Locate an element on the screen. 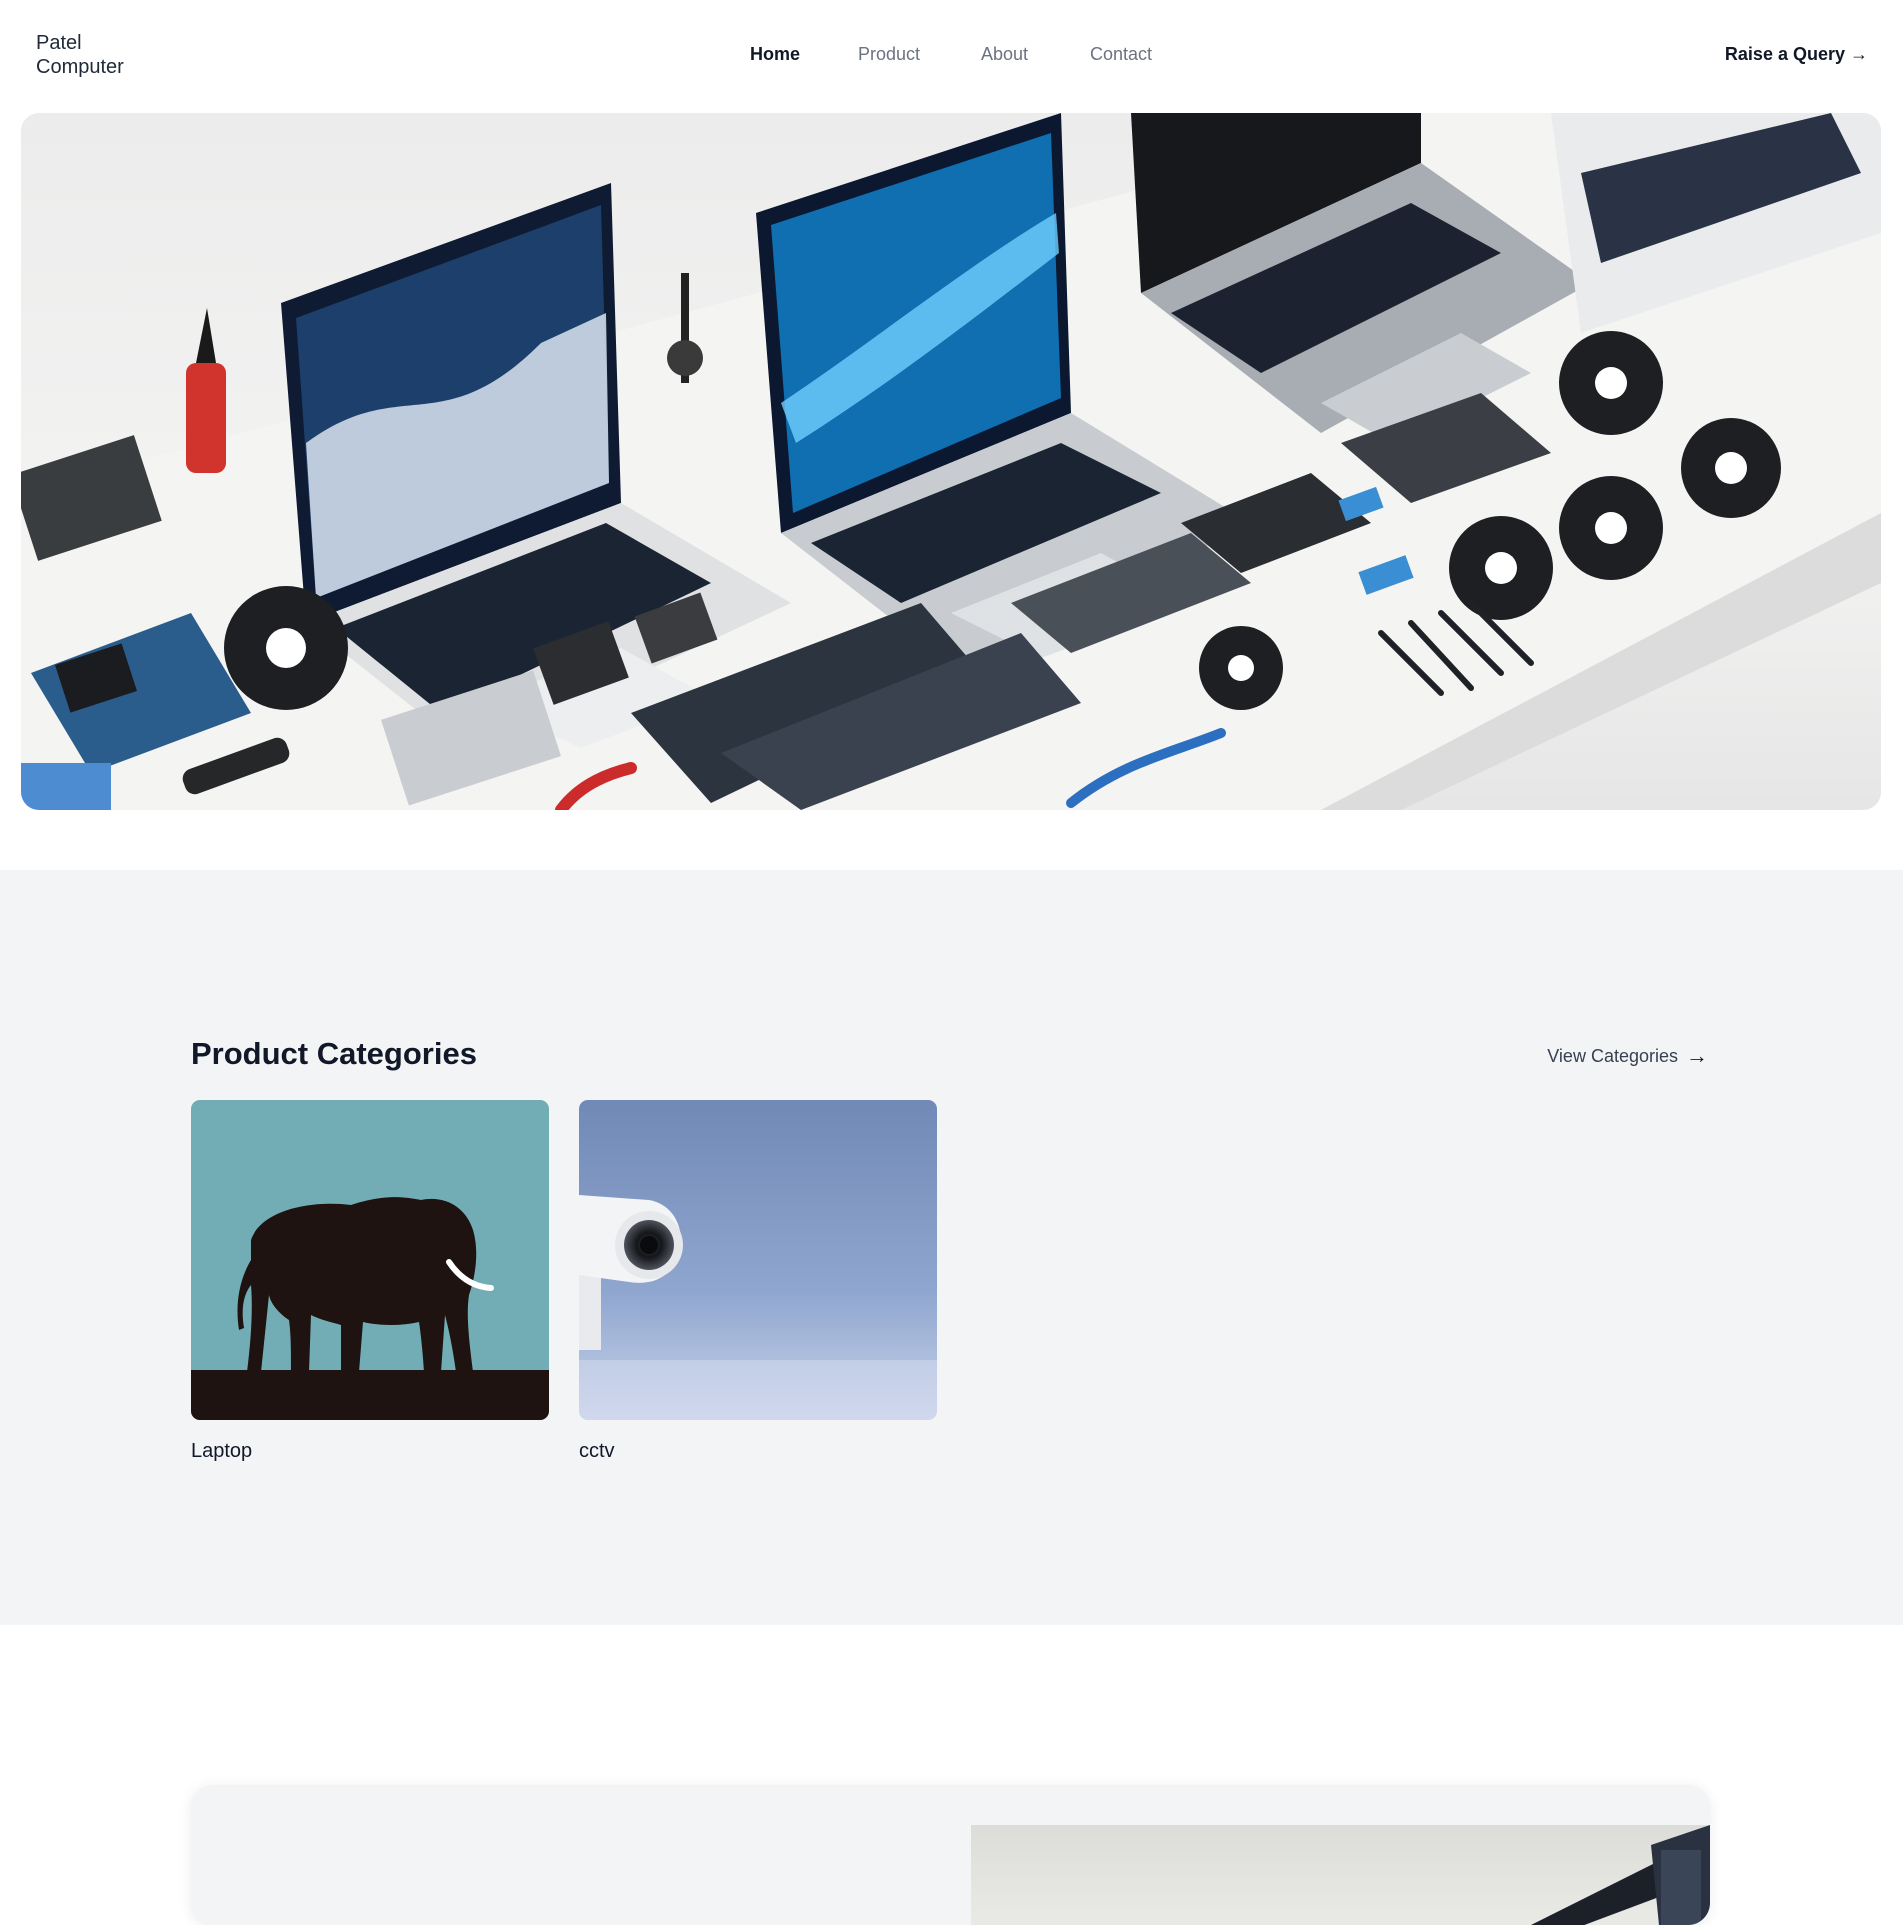  raise-query-link: Raise a Query → is located at coordinates (1796, 54).